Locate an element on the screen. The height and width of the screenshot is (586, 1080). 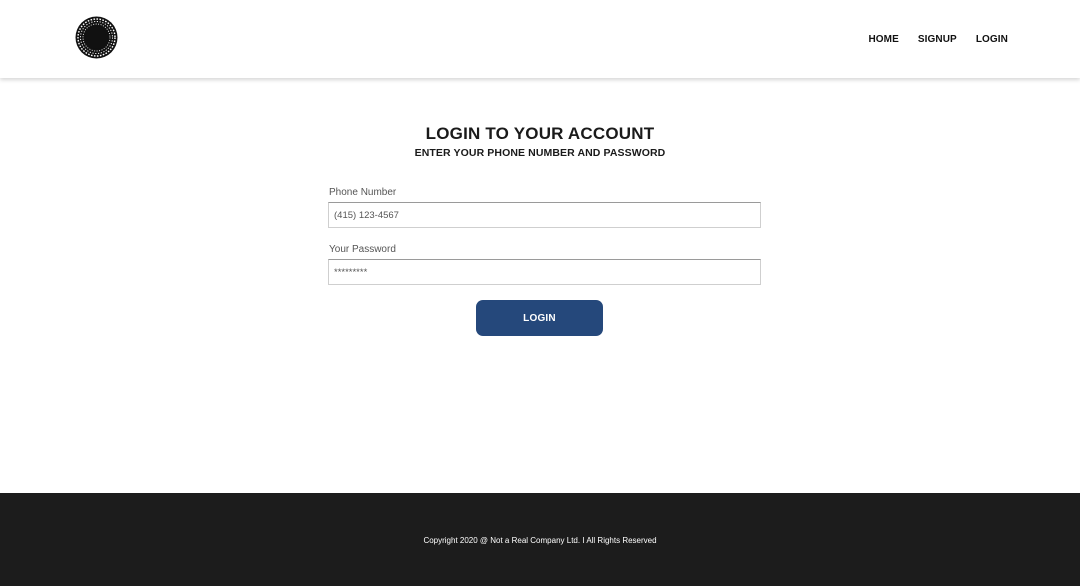
nav-home-link: HOME is located at coordinates (883, 39).